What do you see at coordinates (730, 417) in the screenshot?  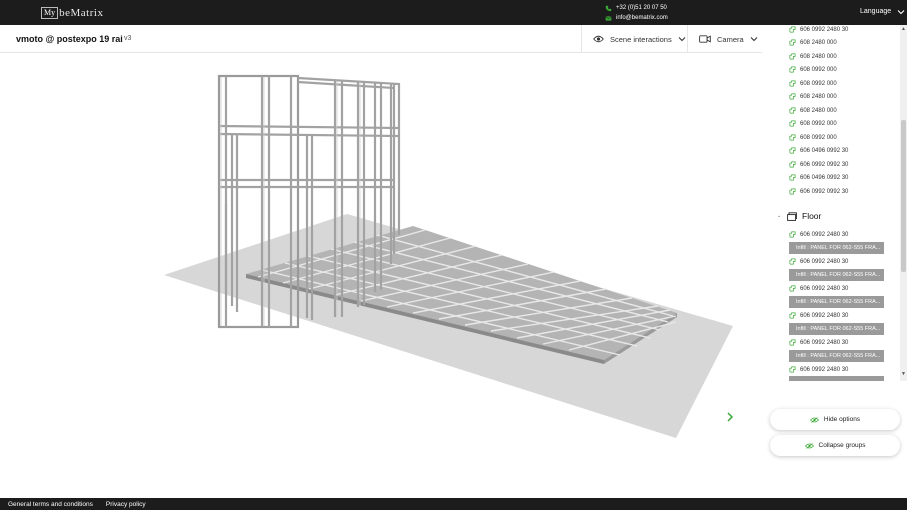 I see `chevron-right-icon` at bounding box center [730, 417].